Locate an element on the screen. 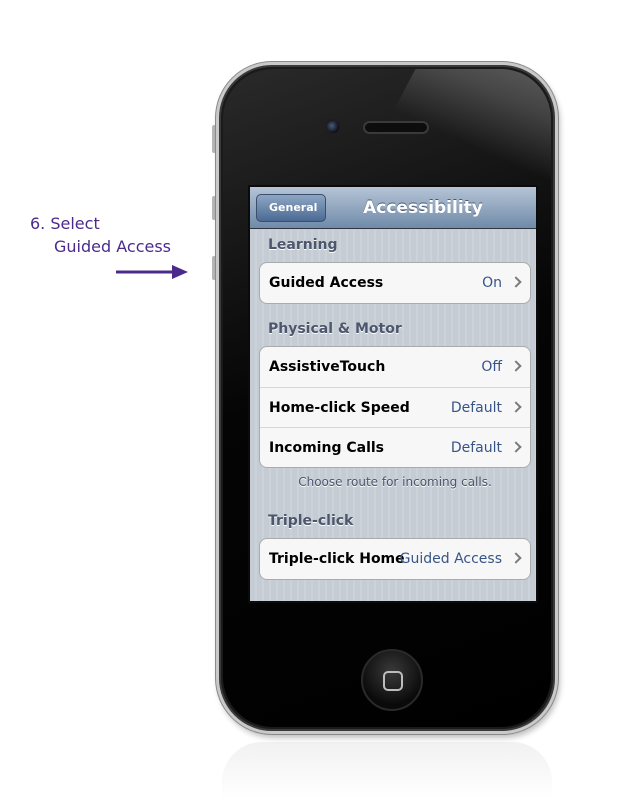  instruction-annotation: 6. Select Guided Access is located at coordinates (117, 245).